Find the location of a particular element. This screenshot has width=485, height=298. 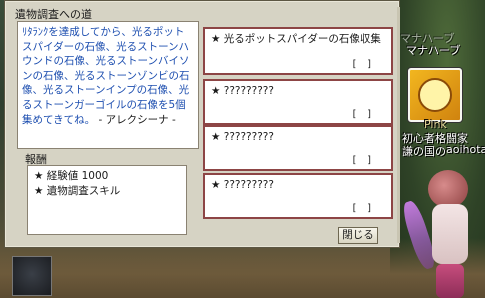

hotbar-item is located at coordinates (32, 276).